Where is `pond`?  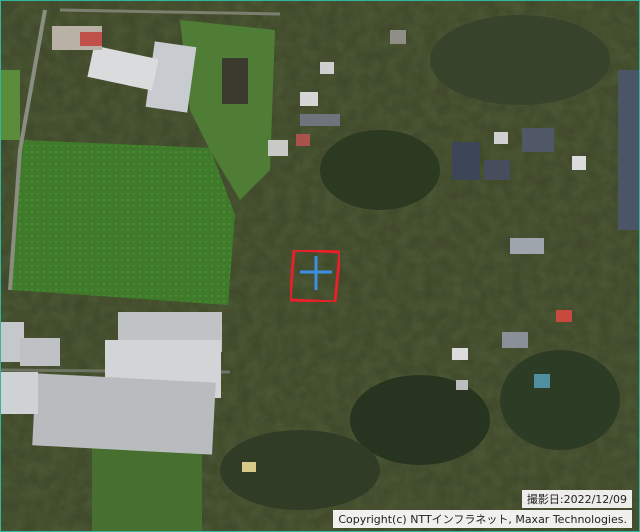
pond is located at coordinates (235, 81).